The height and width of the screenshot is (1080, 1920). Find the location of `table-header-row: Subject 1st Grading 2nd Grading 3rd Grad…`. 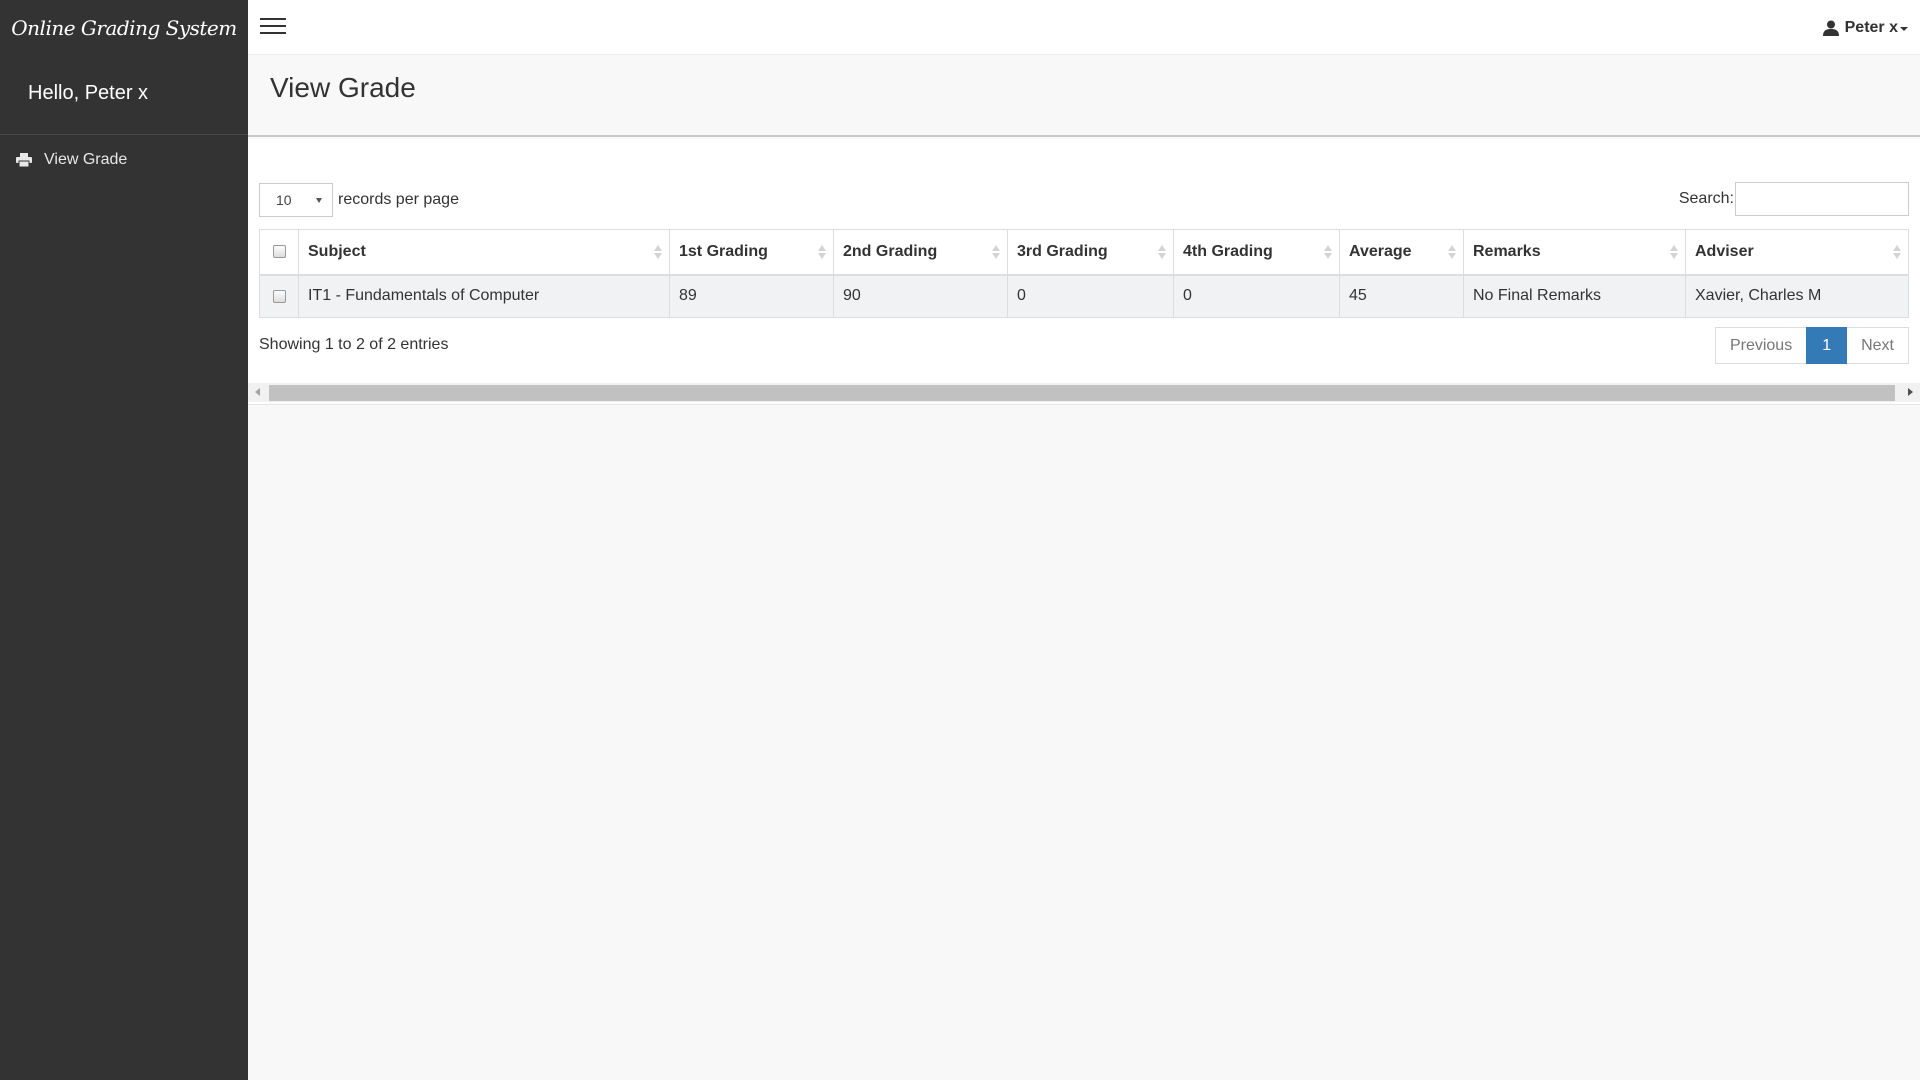

table-header-row: Subject 1st Grading 2nd Grading 3rd Grad… is located at coordinates (1084, 252).